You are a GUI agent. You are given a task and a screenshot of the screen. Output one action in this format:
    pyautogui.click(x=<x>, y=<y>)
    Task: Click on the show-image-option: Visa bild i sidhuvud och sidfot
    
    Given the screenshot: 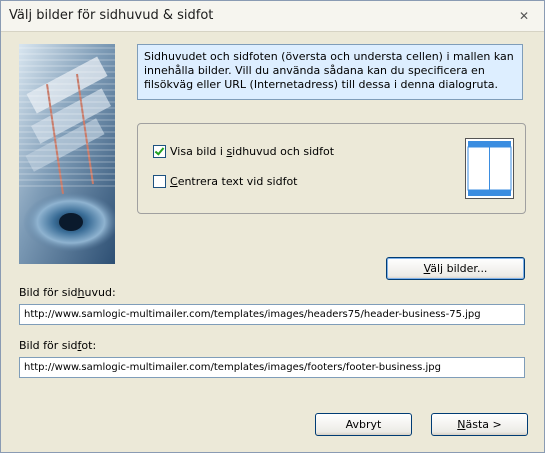 What is the action you would take?
    pyautogui.click(x=243, y=151)
    